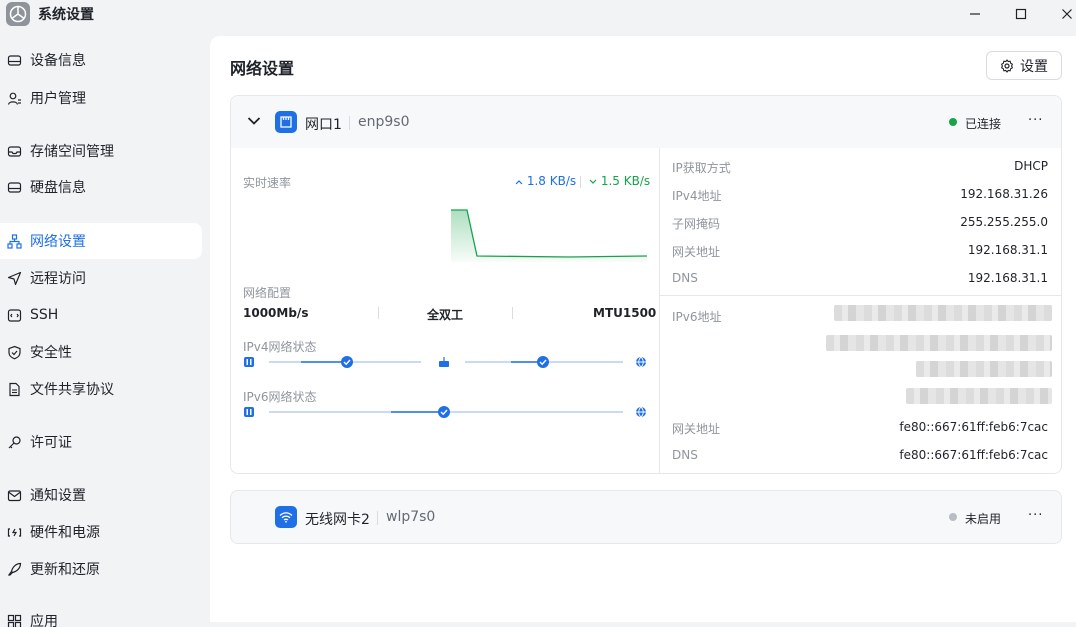 The image size is (1076, 627). I want to click on wireless-card: 无线网卡2 wlp7s0 未启用 ···, so click(646, 517).